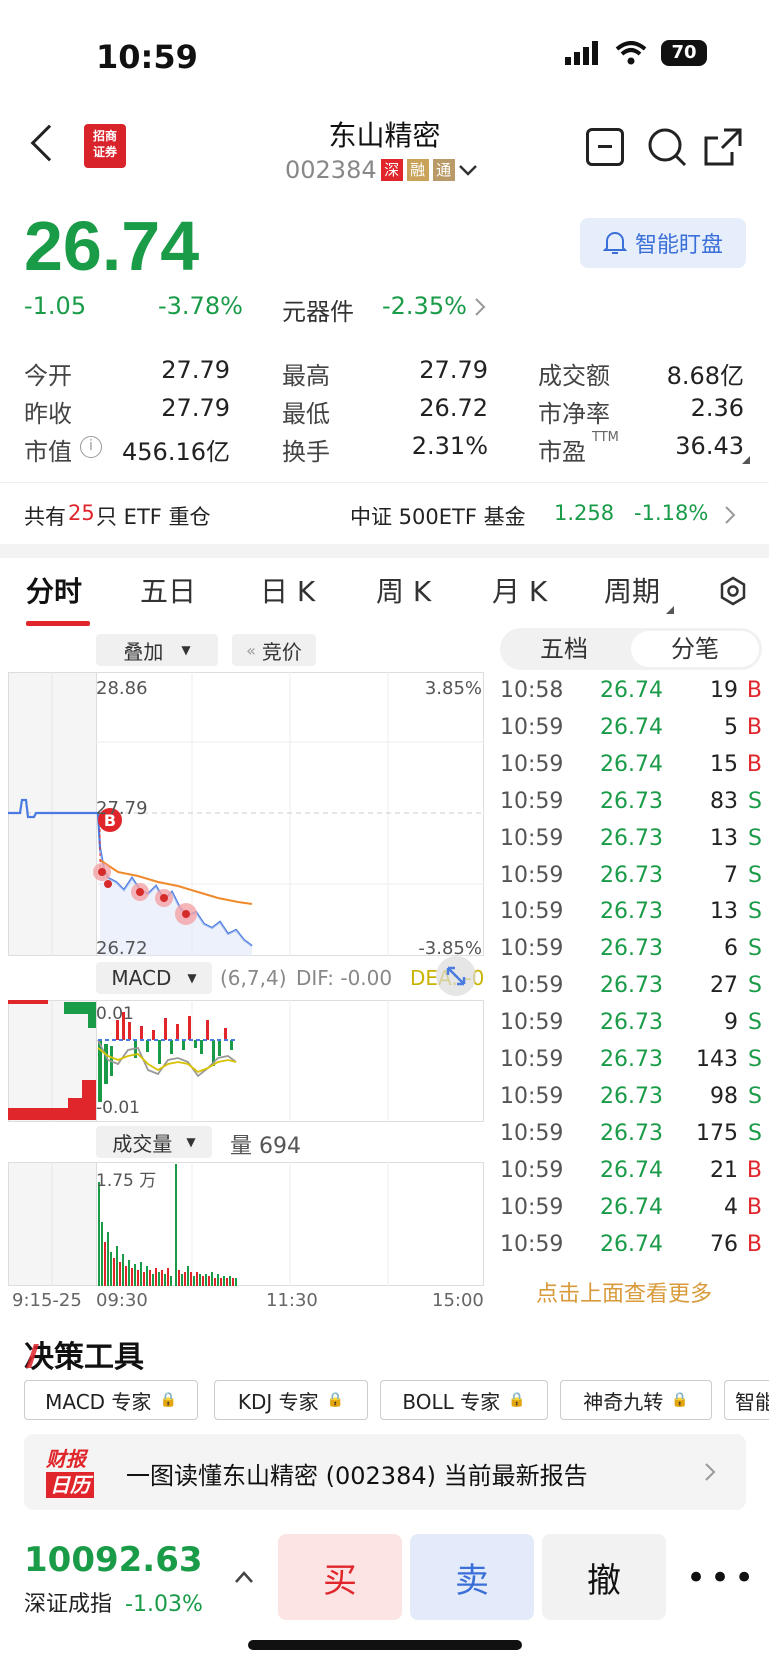 This screenshot has height=1665, width=769. Describe the element at coordinates (636, 1400) in the screenshot. I see `tool-chip-nine-turn: 神奇九转 🔒` at that location.